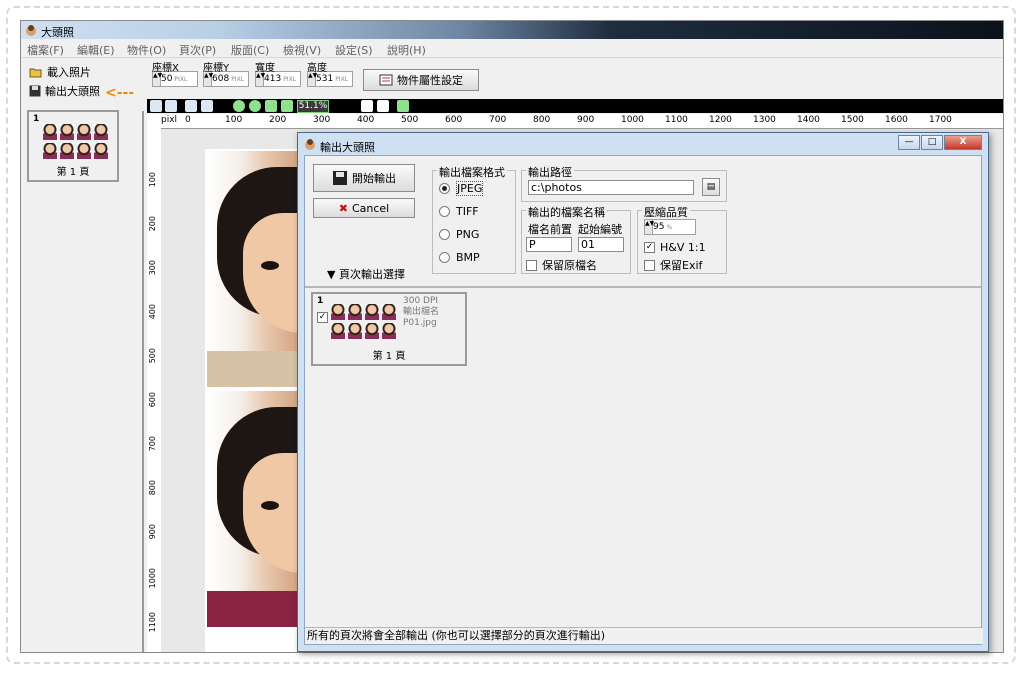  Describe the element at coordinates (152, 312) in the screenshot. I see `vruler-tick: 400` at that location.